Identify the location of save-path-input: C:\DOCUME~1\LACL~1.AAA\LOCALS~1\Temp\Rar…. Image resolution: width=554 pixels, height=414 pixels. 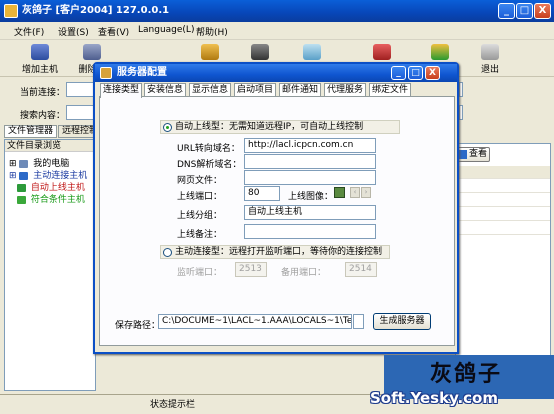
(255, 321).